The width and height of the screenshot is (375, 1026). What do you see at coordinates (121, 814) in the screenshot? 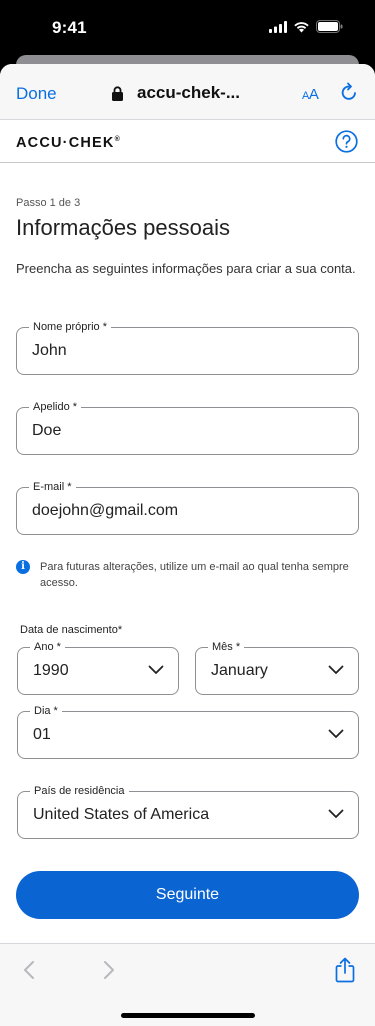
I see `country-value: United States of America` at bounding box center [121, 814].